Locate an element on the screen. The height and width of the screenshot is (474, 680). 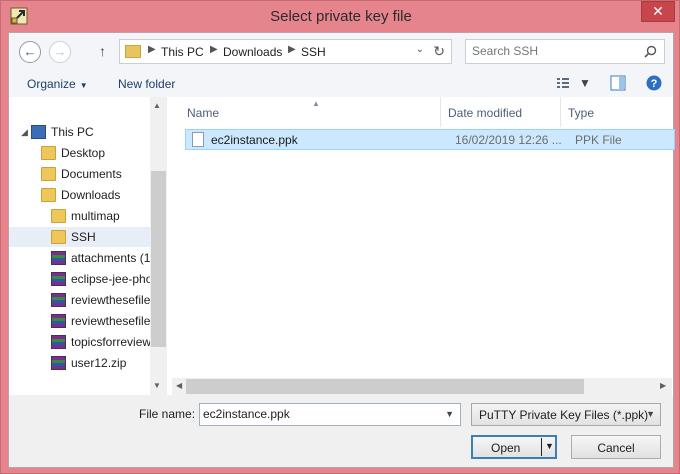
tree-item-eclipse: eclipse-jee-pho is located at coordinates (81, 279).